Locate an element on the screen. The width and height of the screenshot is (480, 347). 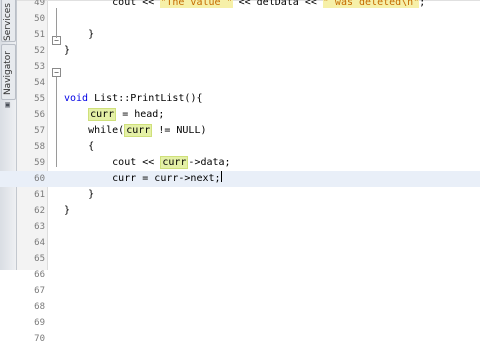
line-number: 53 is located at coordinates (39, 67).